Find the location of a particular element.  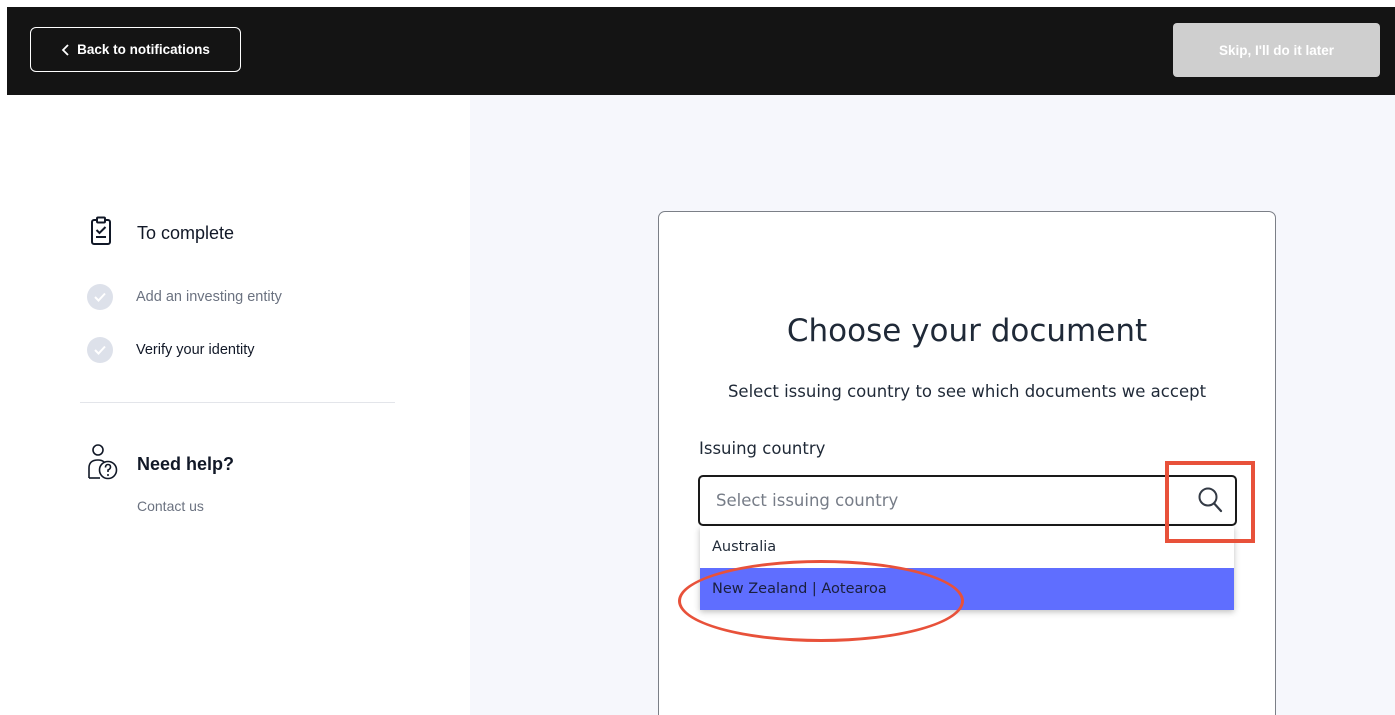

issuing-country-label: Issuing country is located at coordinates (762, 448).